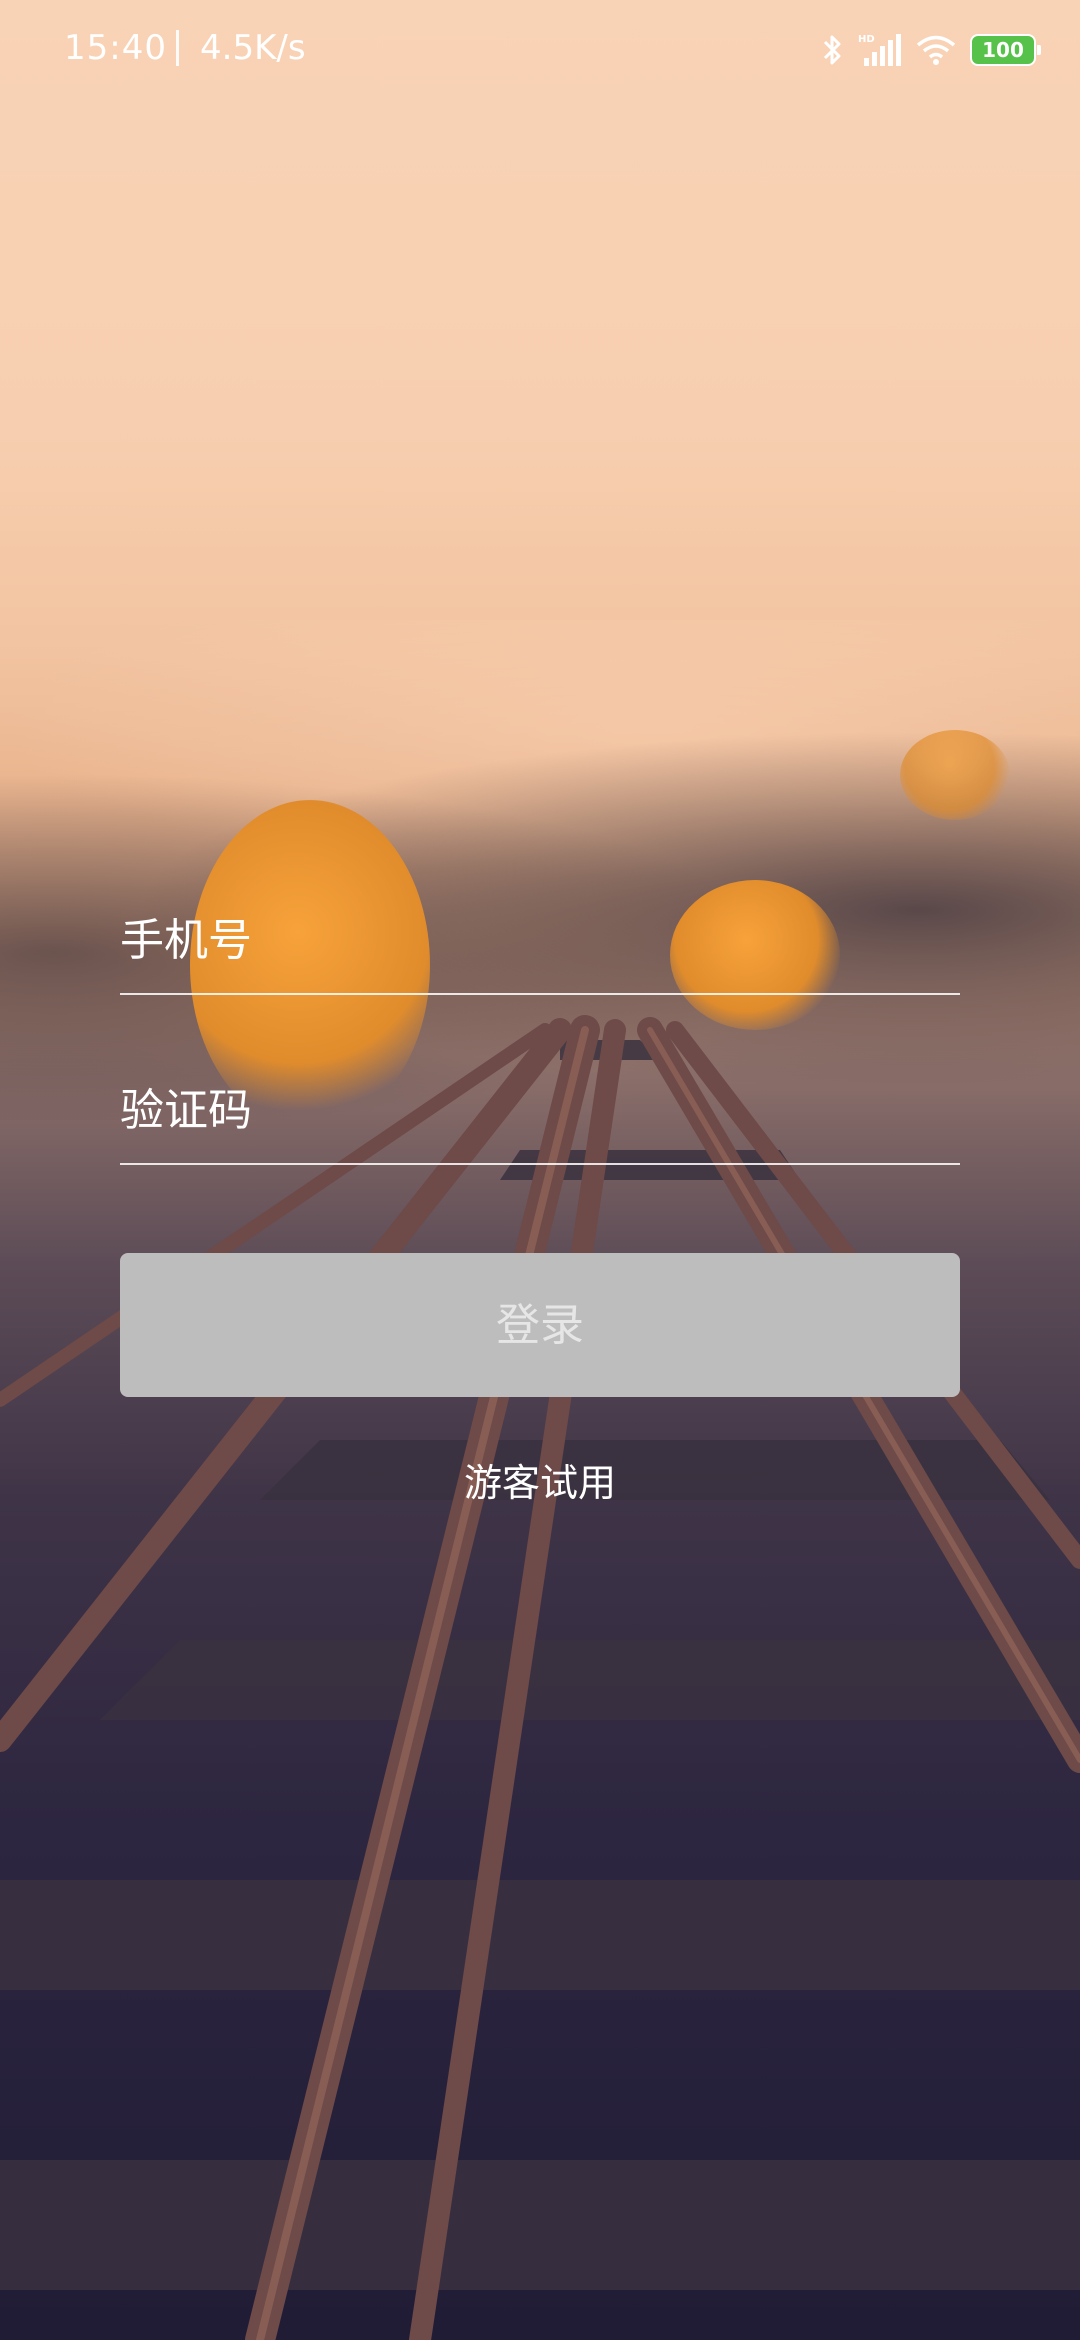  I want to click on guest-trial-link: 游客试用, so click(540, 1479).